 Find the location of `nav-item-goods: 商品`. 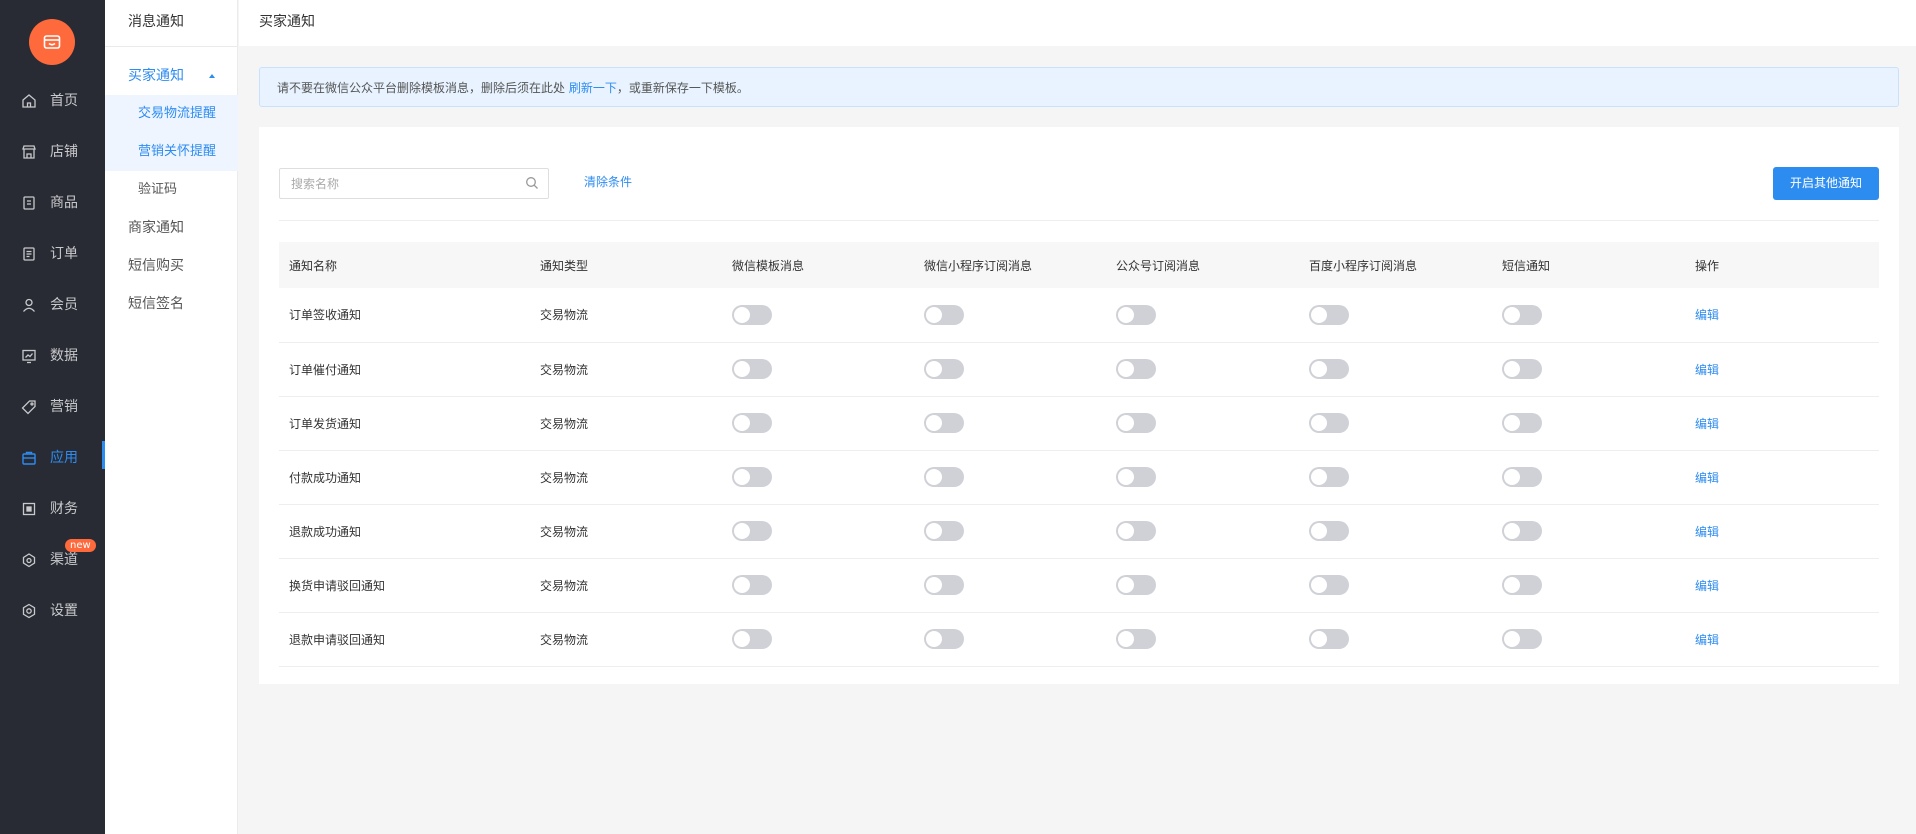

nav-item-goods: 商品 is located at coordinates (52, 203).